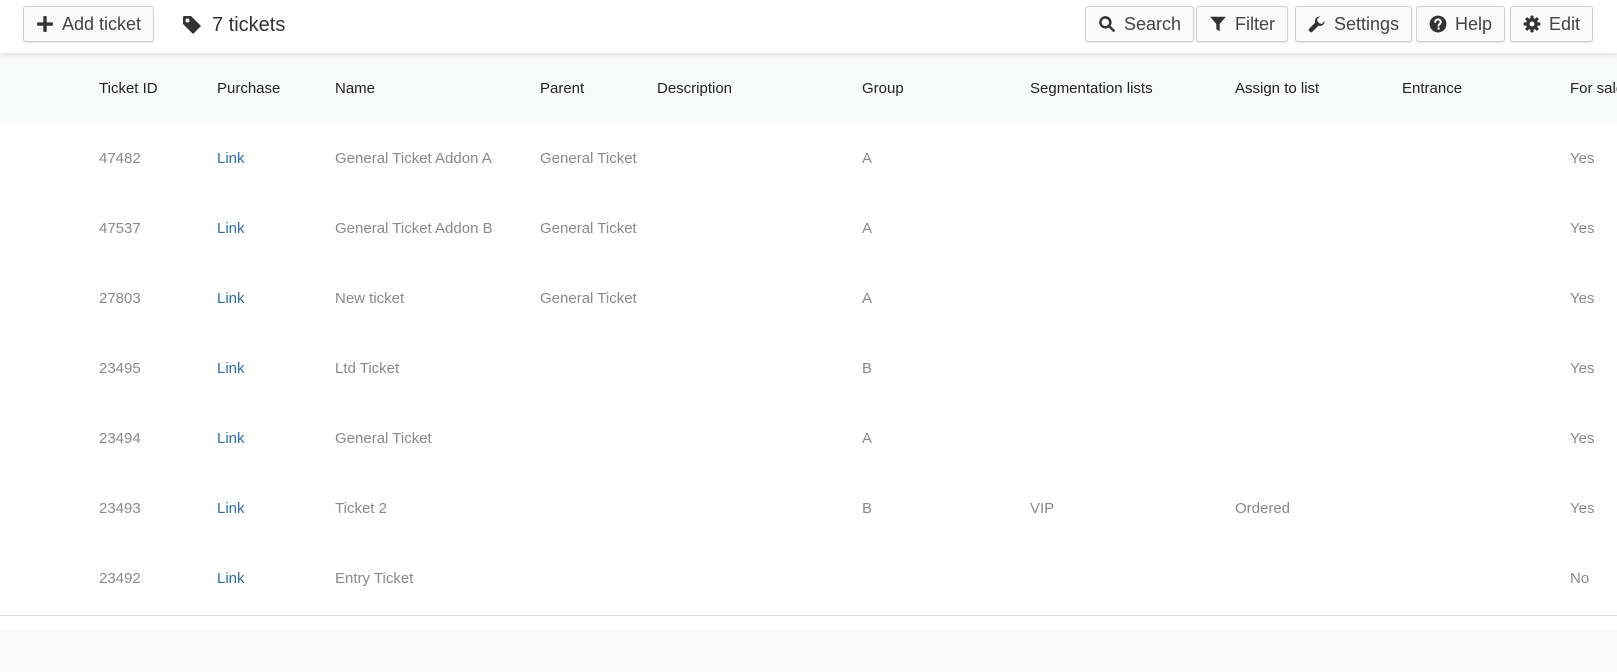 This screenshot has width=1617, height=672. I want to click on cell-ticket-id: 23494, so click(120, 438).